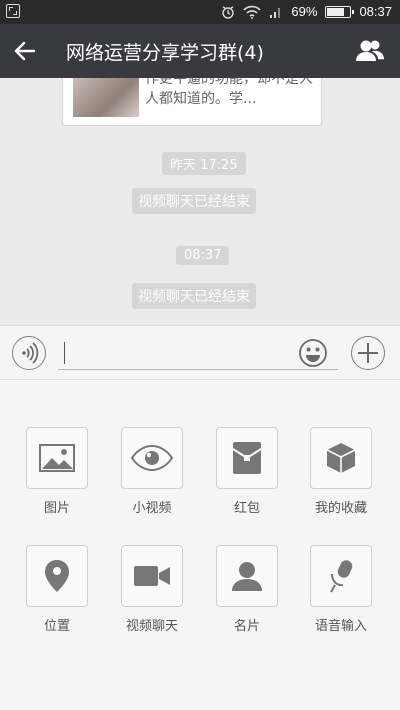  I want to click on back-arrow-icon, so click(25, 51).